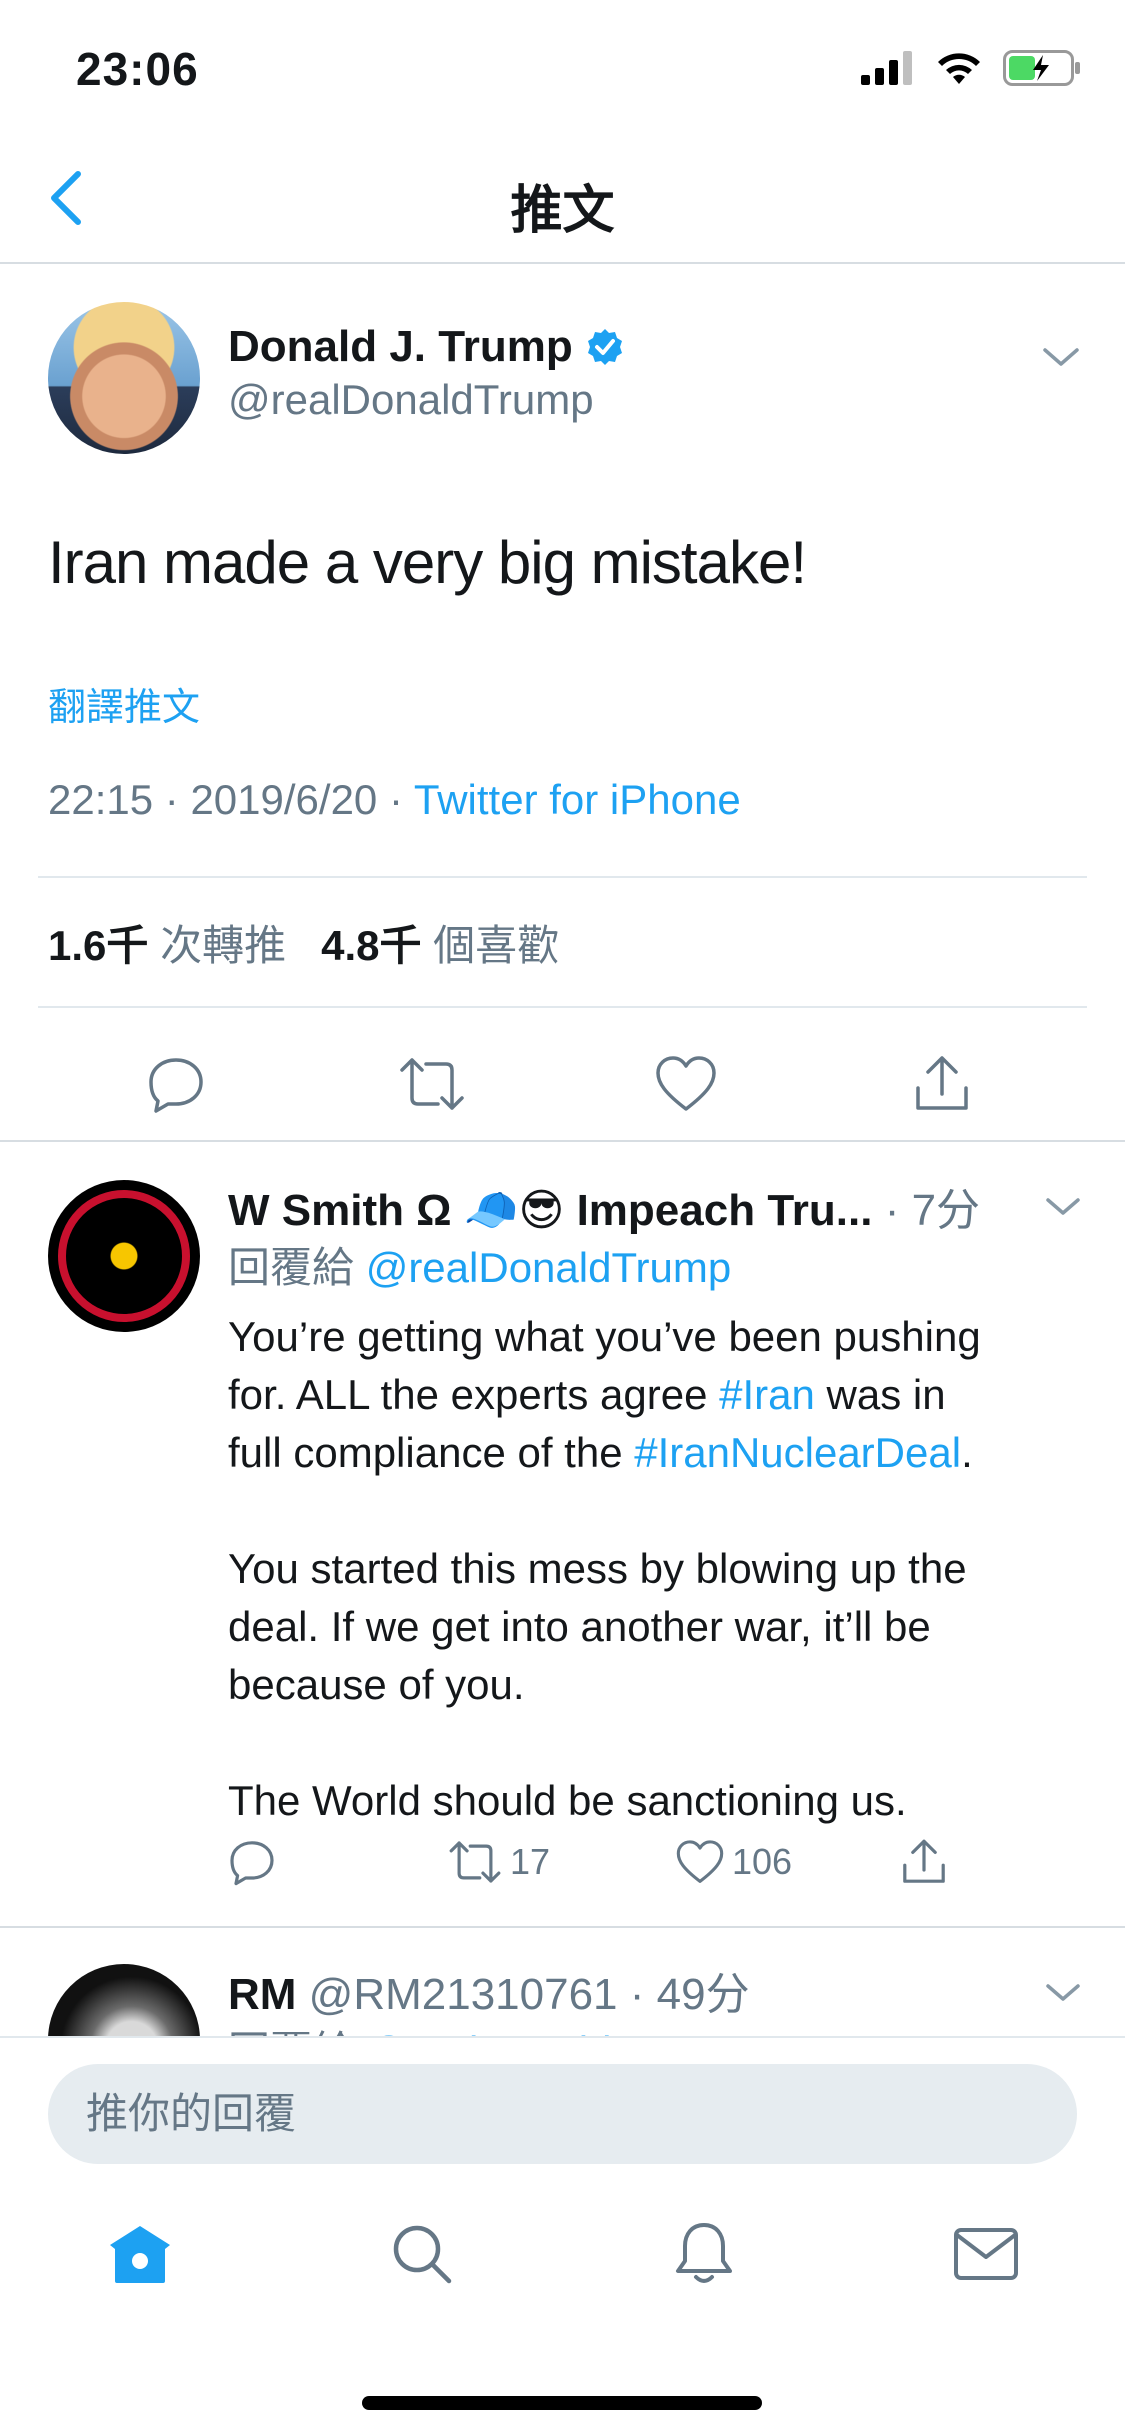  Describe the element at coordinates (608, 1862) in the screenshot. I see `reply-actions: 17 106` at that location.